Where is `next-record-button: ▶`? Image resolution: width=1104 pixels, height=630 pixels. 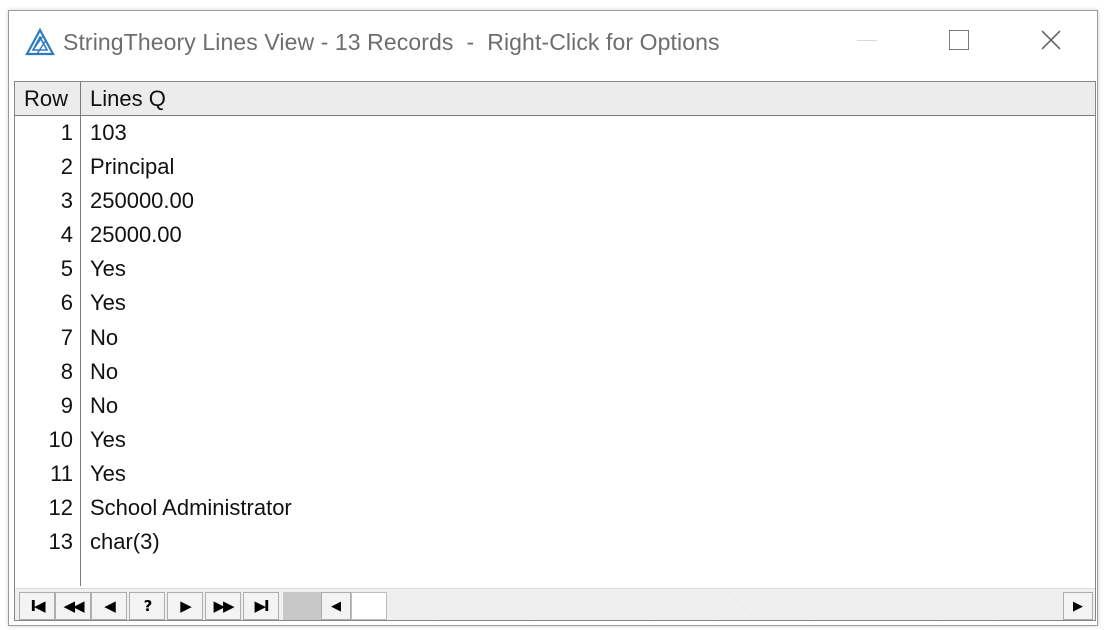
next-record-button: ▶ is located at coordinates (185, 606).